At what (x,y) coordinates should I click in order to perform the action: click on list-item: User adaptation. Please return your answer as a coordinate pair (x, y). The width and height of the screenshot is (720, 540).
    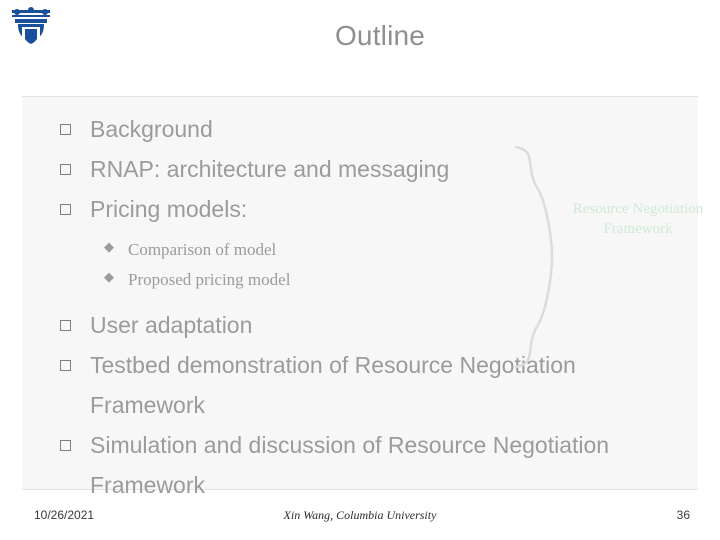
    Looking at the image, I should click on (372, 325).